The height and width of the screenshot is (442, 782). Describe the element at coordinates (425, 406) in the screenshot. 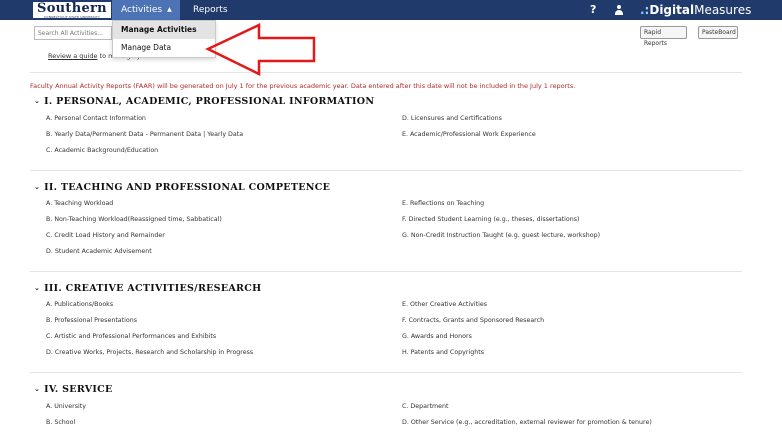

I see `list-item: C. Department` at that location.